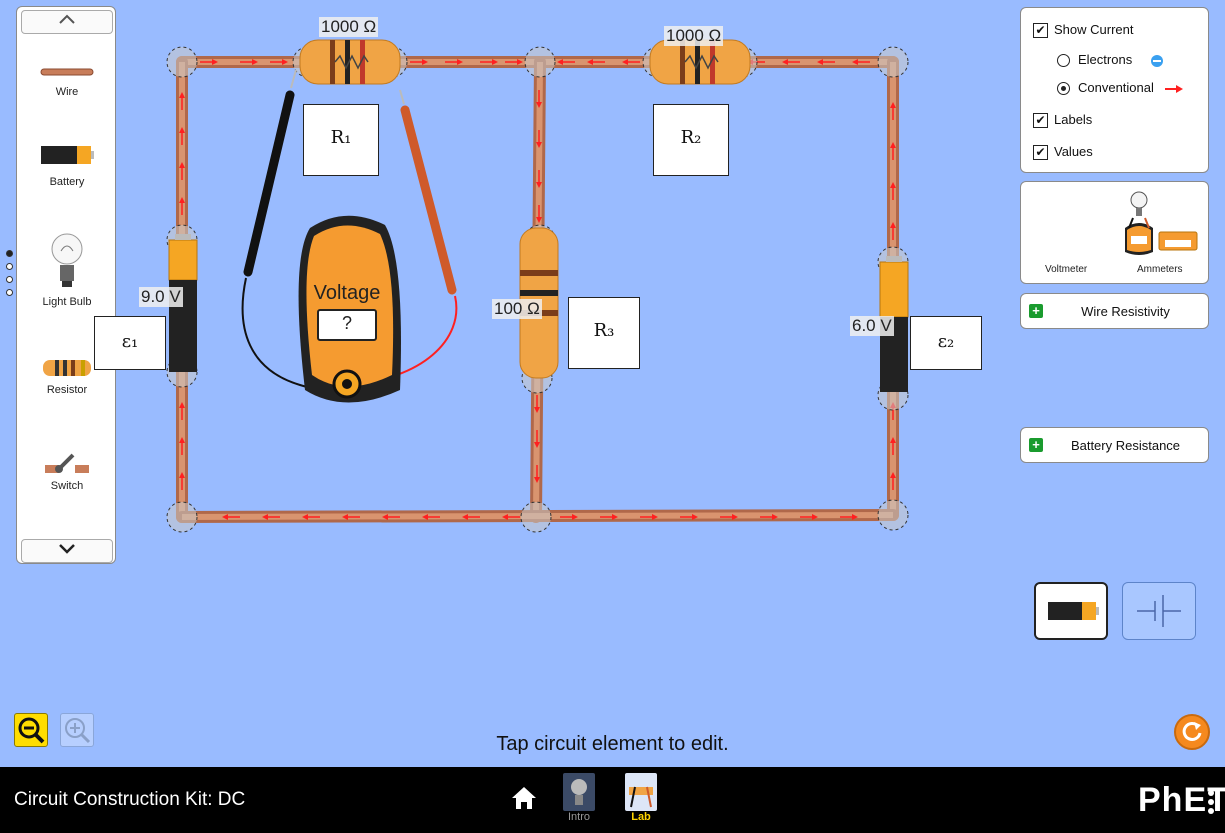 The height and width of the screenshot is (833, 1225). I want to click on conventional-arrow-icon, so click(1173, 88).